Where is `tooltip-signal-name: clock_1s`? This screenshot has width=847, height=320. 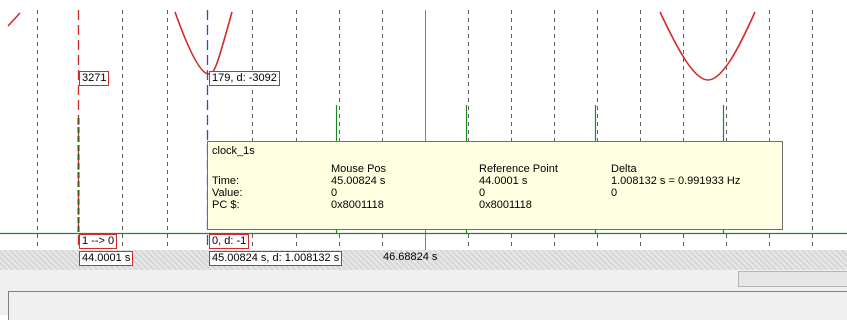
tooltip-signal-name: clock_1s is located at coordinates (233, 151).